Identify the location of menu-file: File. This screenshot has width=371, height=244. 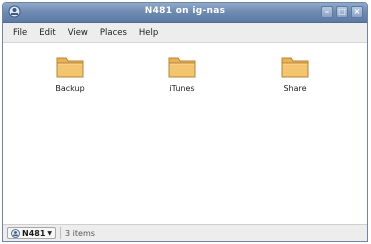
(20, 33).